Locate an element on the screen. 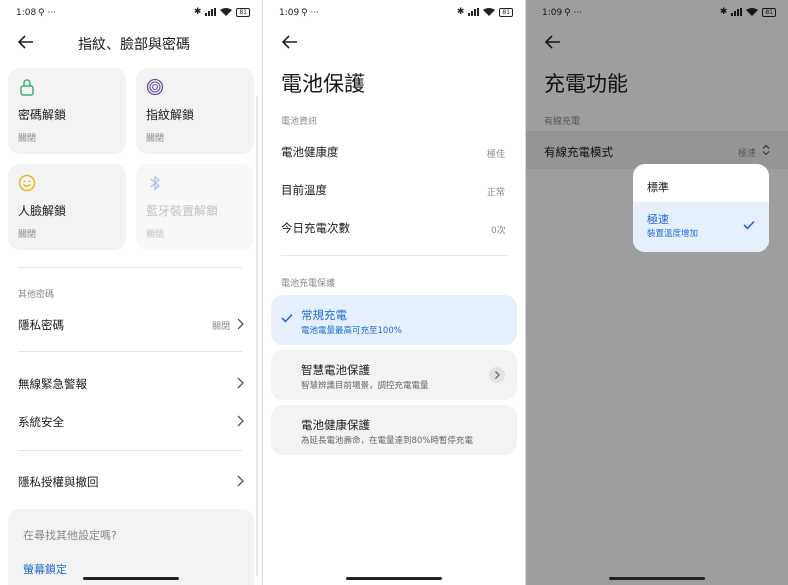 The image size is (788, 585). row-value: 關閉 is located at coordinates (221, 327).